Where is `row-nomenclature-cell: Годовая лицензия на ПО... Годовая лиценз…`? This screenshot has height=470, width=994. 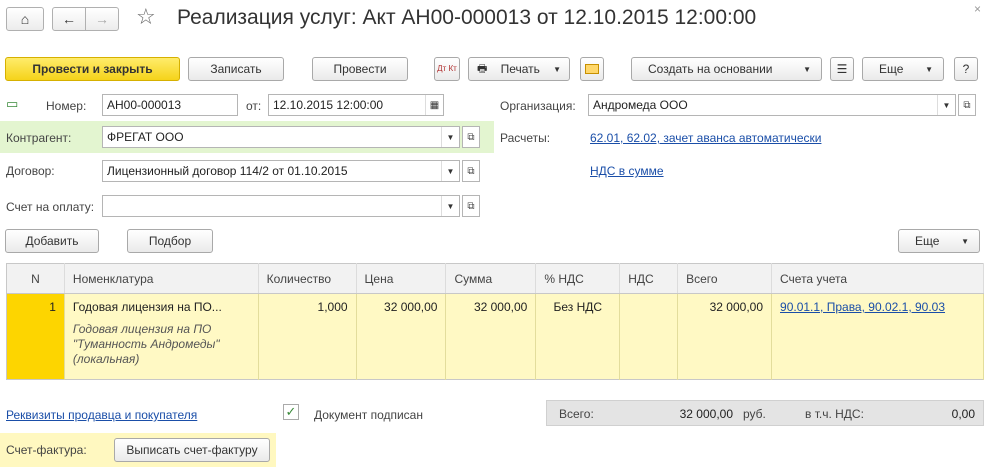
row-nomenclature-cell: Годовая лицензия на ПО... Годовая лиценз… is located at coordinates (161, 336).